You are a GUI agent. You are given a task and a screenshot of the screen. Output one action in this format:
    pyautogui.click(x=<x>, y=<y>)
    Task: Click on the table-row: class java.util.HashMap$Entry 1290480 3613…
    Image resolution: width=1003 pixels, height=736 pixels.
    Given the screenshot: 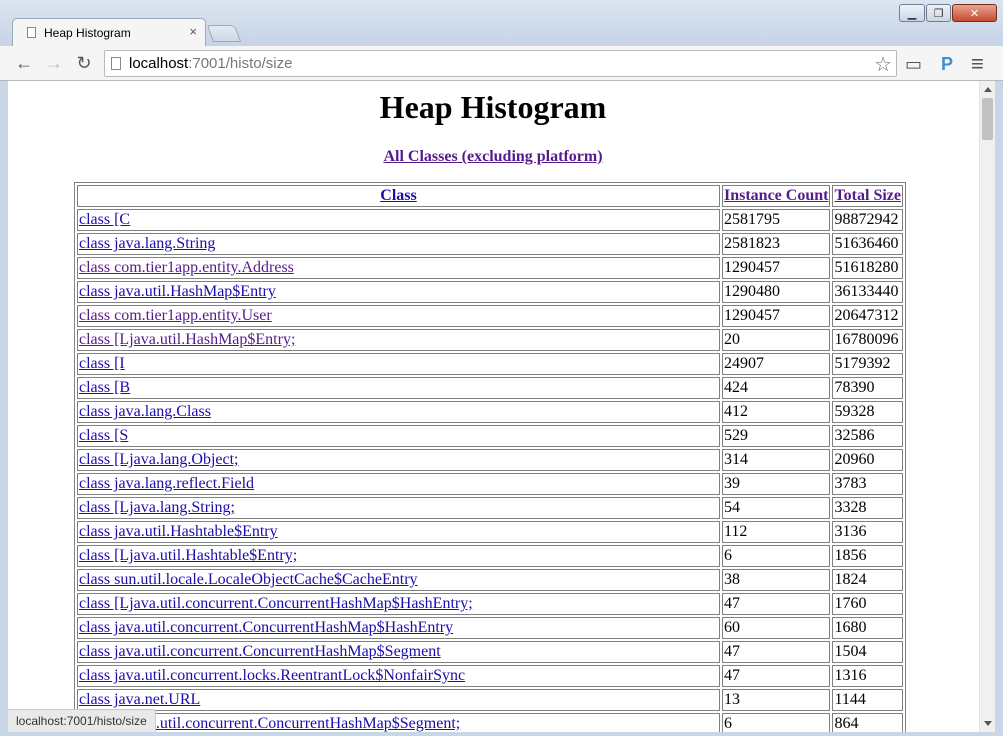 What is the action you would take?
    pyautogui.click(x=490, y=292)
    